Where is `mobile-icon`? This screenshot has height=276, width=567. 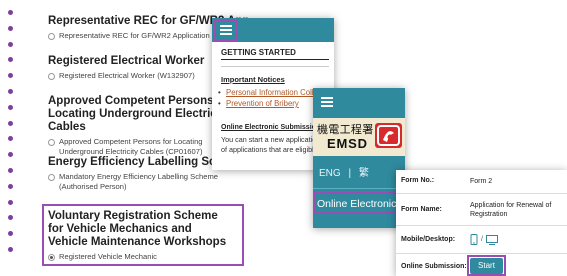
mobile-icon is located at coordinates (474, 239).